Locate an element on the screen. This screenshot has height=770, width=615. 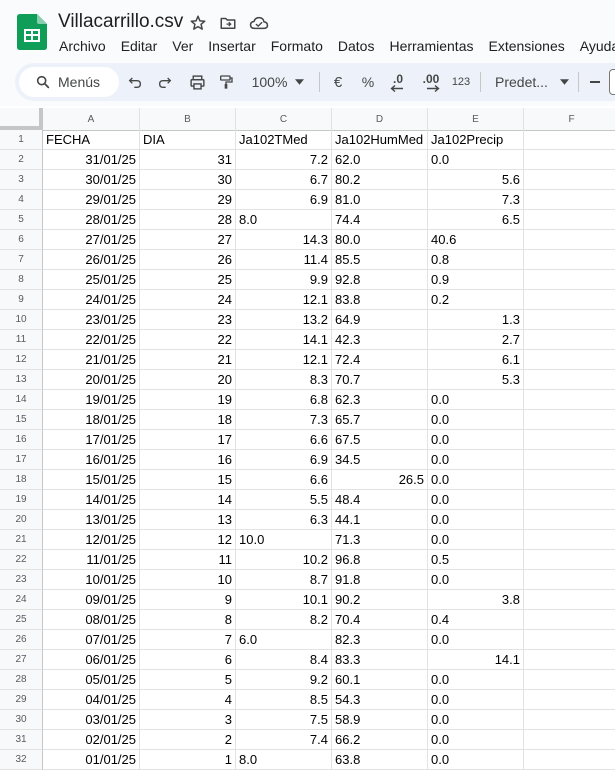
row-header: 12 is located at coordinates (21, 360).